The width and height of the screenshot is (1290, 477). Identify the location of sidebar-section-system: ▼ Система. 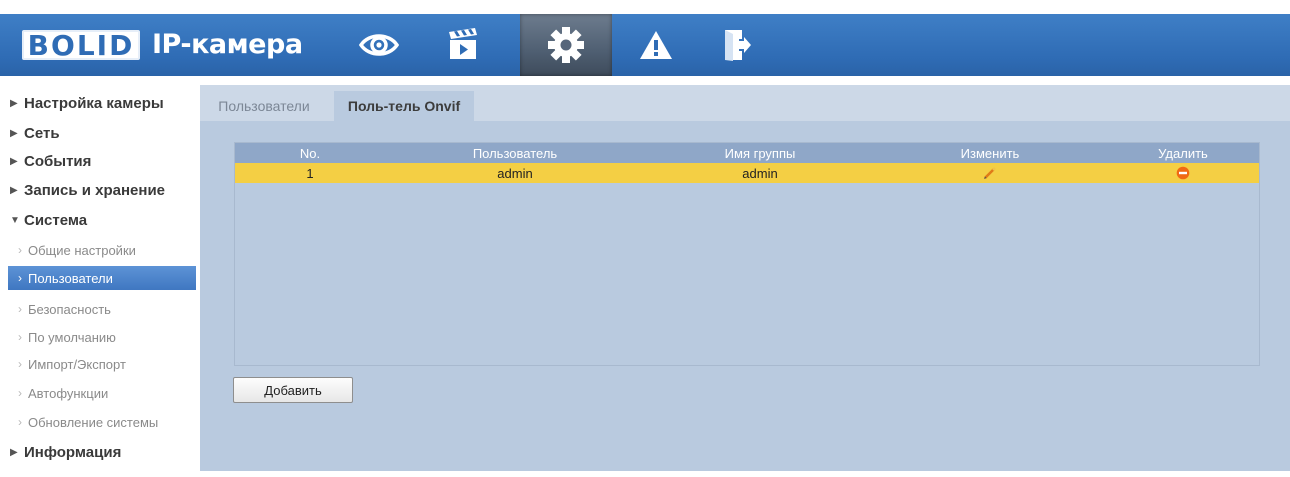
(48, 220).